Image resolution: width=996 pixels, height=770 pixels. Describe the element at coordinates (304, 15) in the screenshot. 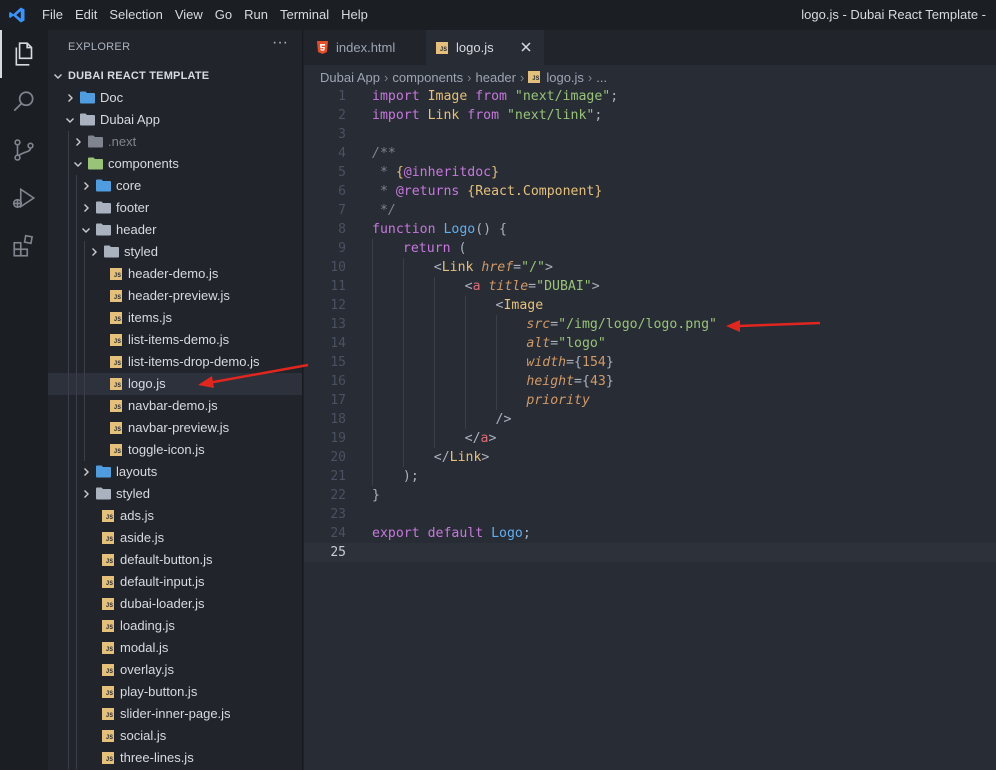

I see `menu-terminal: Terminal` at that location.